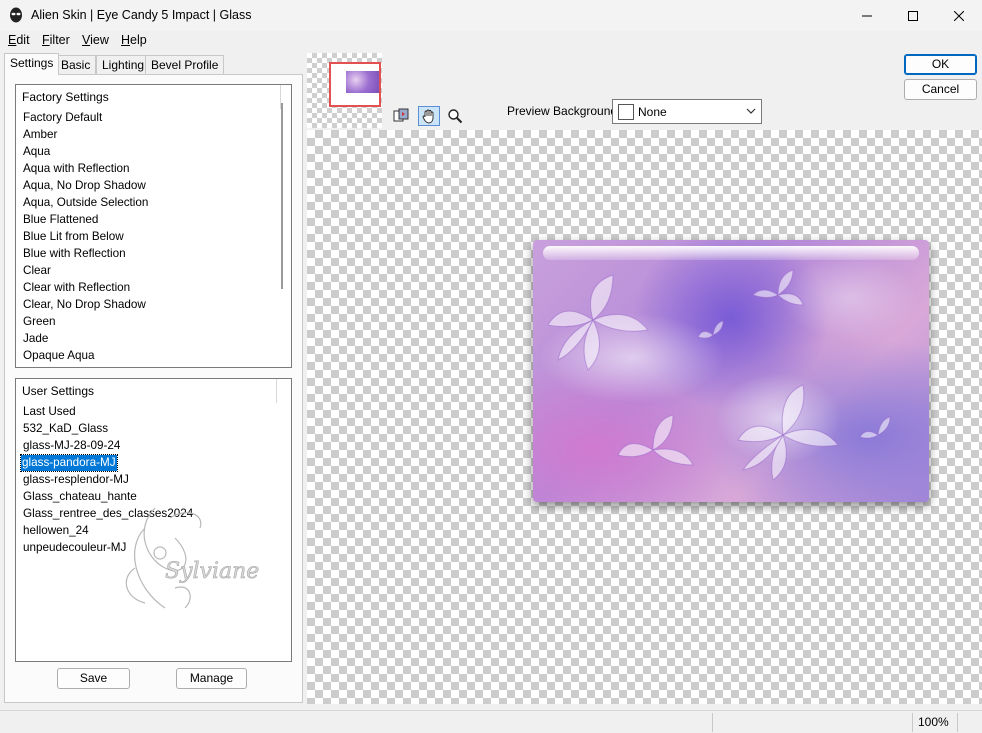  Describe the element at coordinates (123, 65) in the screenshot. I see `tab-lighting: Lighting` at that location.